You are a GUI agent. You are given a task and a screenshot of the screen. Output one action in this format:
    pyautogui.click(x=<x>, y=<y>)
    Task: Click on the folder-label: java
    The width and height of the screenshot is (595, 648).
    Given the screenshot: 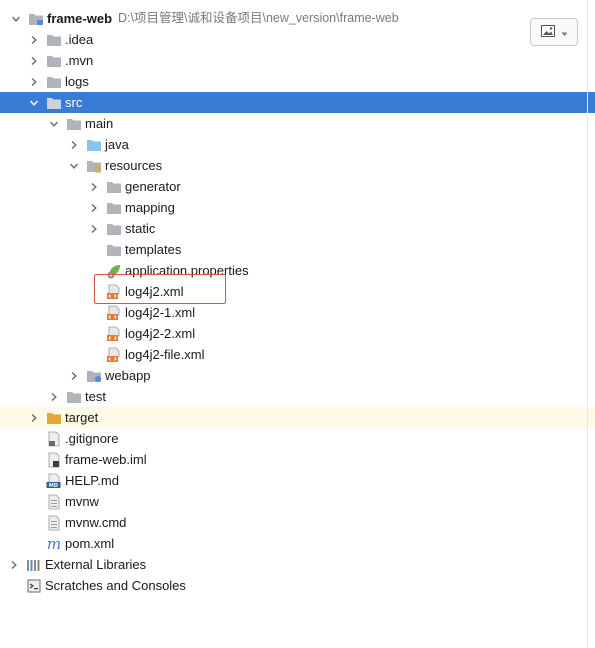 What is the action you would take?
    pyautogui.click(x=117, y=144)
    